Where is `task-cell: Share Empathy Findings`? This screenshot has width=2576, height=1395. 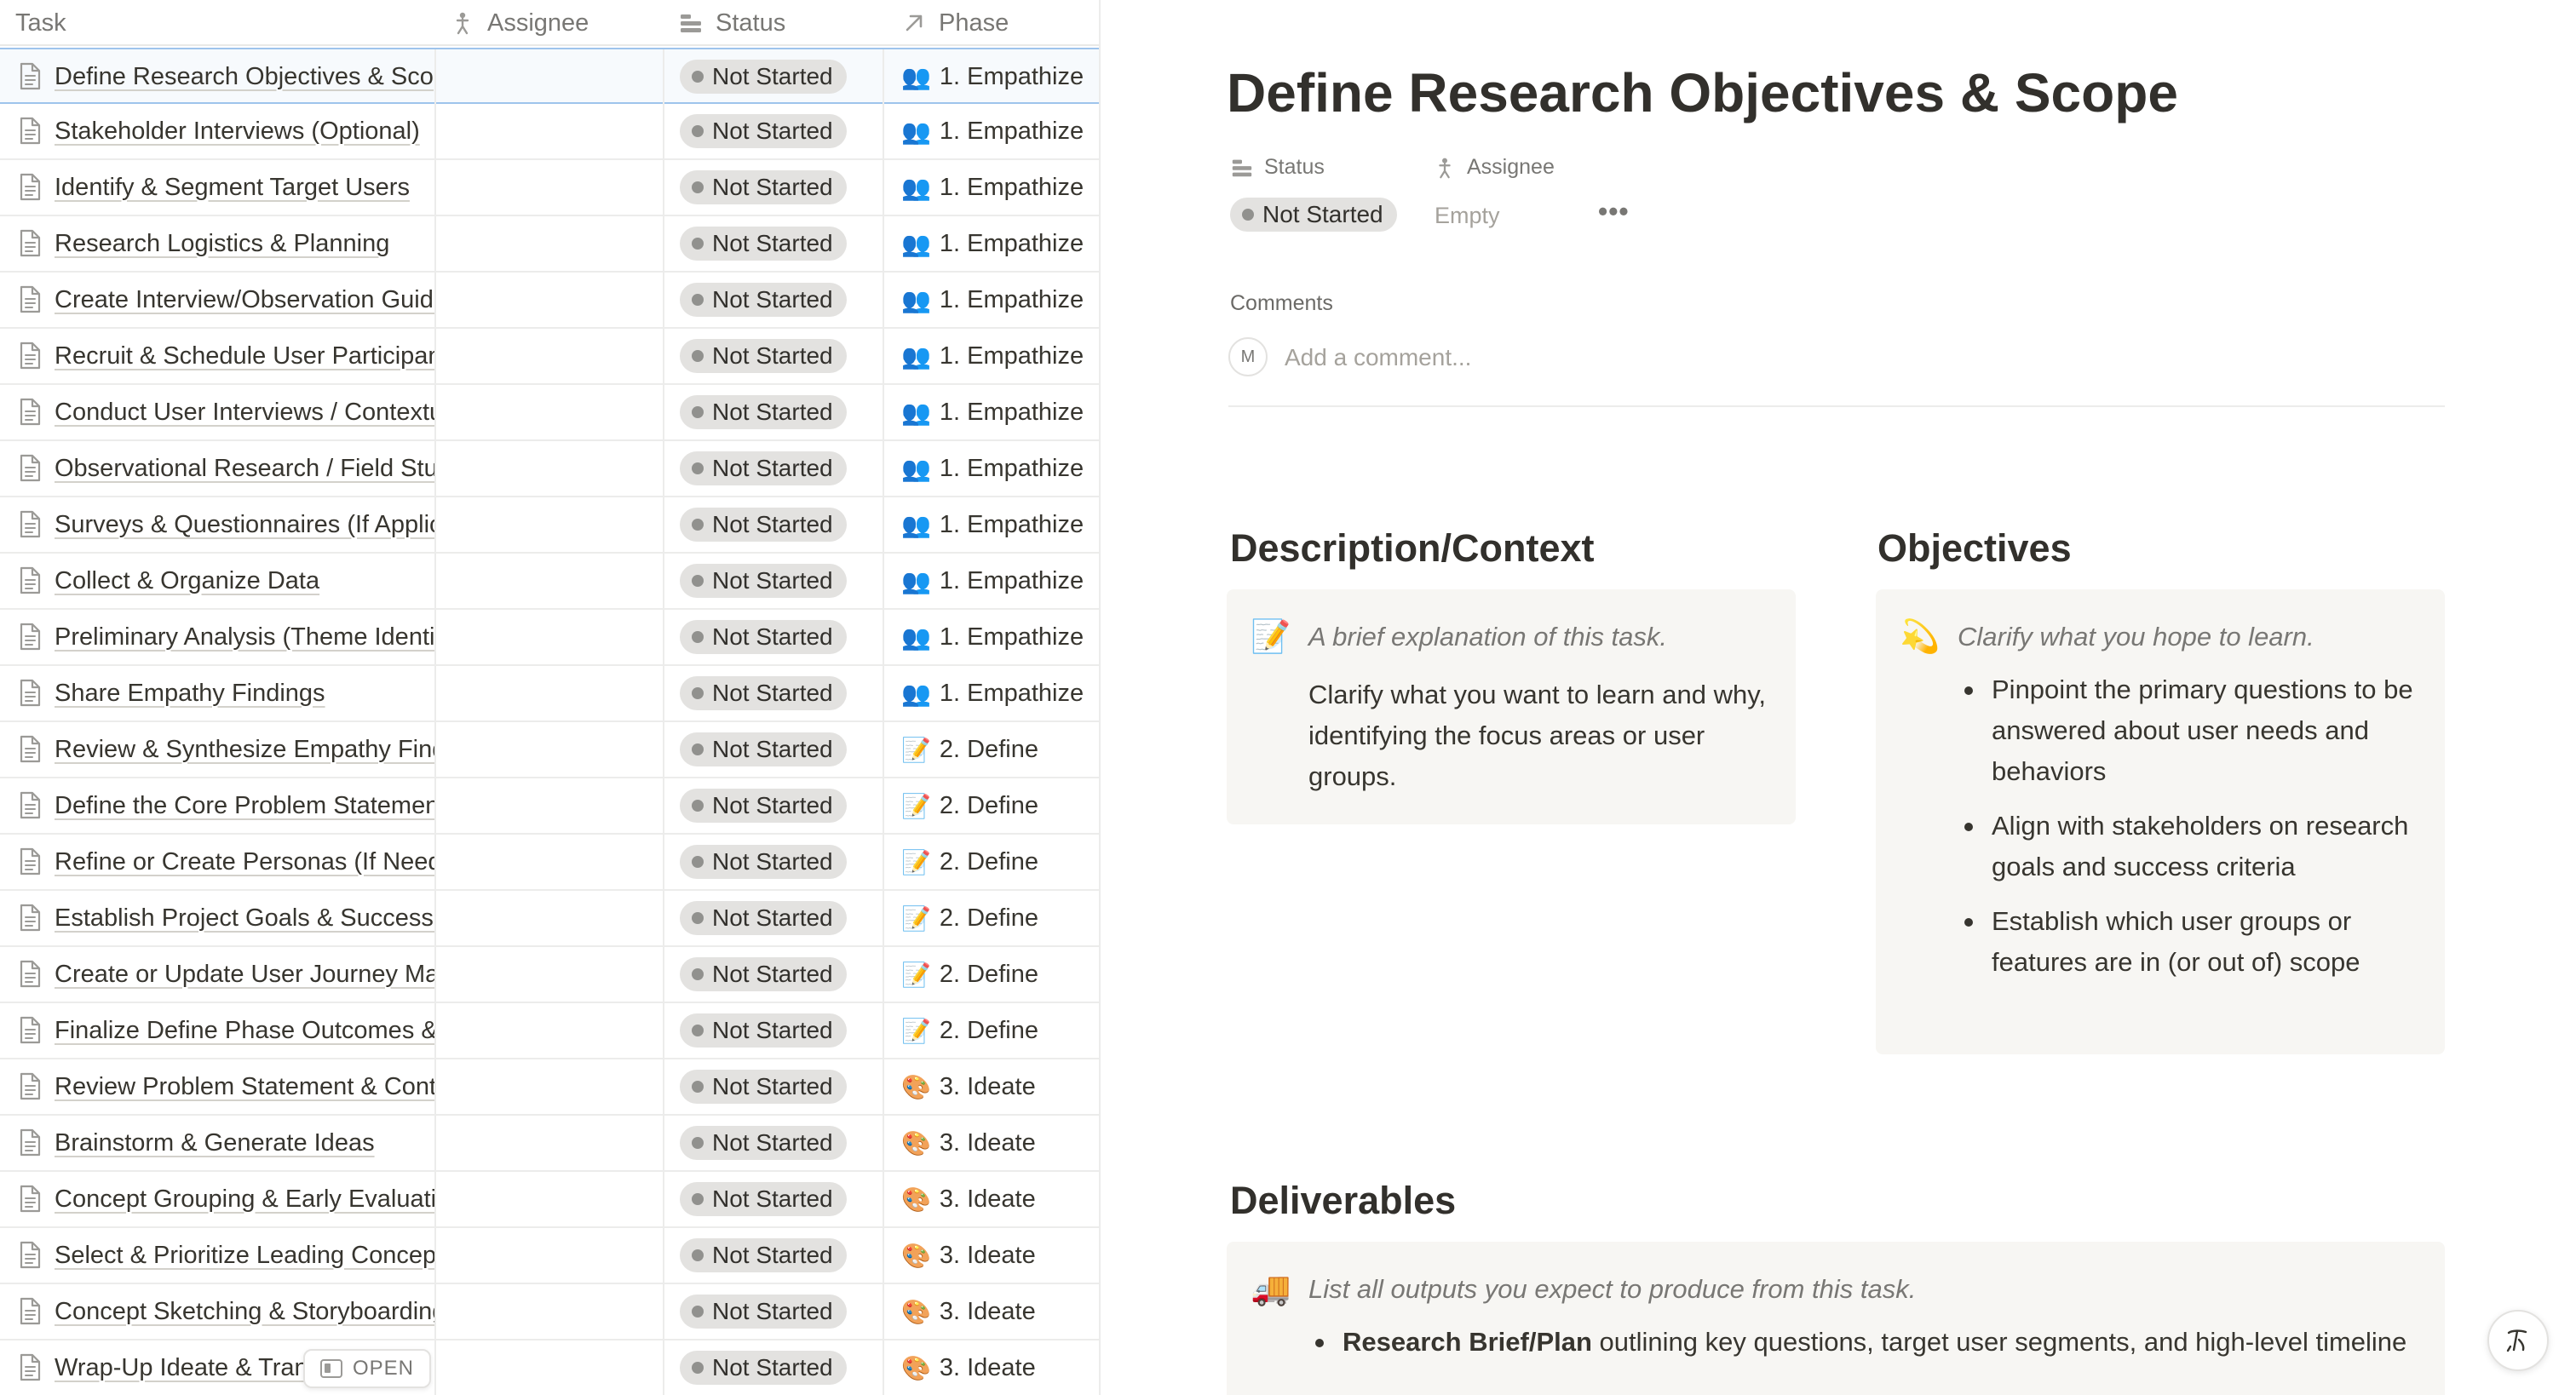 task-cell: Share Empathy Findings is located at coordinates (218, 693).